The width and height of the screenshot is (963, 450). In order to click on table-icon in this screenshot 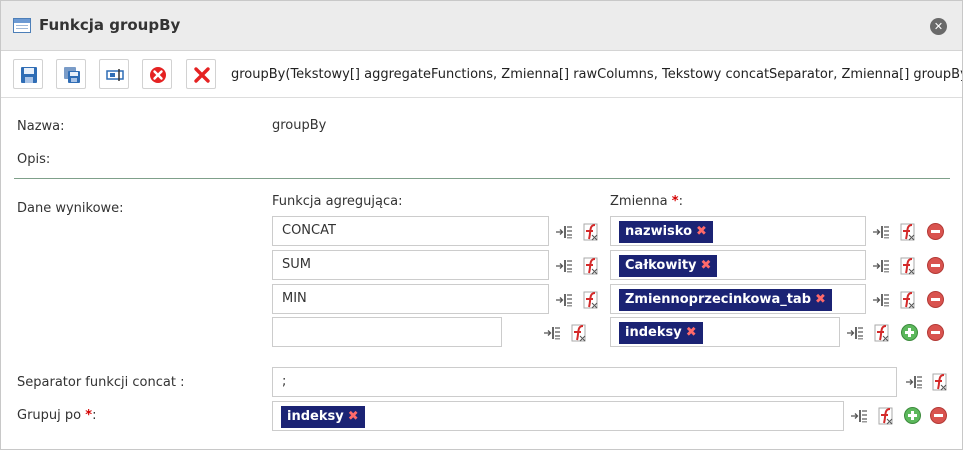, I will do `click(22, 25)`.